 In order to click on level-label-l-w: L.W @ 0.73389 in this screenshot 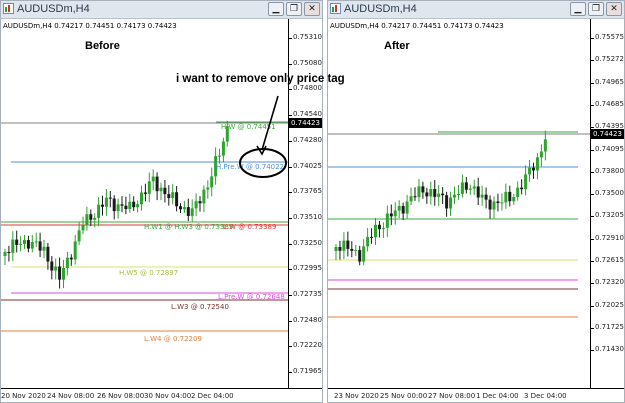, I will do `click(250, 227)`.